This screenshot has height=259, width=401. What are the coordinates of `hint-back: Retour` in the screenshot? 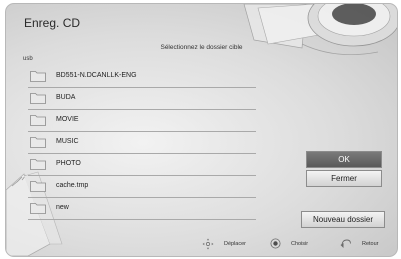 It's located at (359, 243).